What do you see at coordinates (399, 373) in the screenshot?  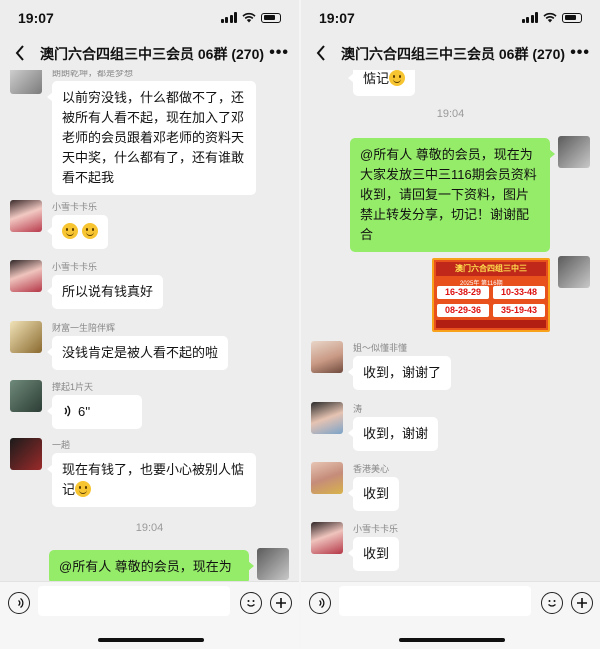 I see `message-bubble: 收到，谢谢了` at bounding box center [399, 373].